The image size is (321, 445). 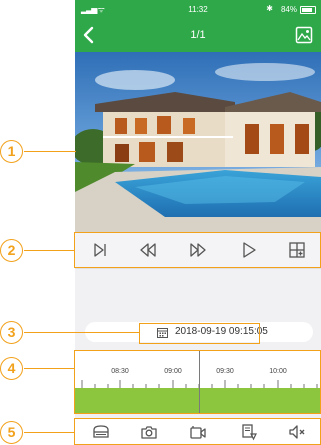 I want to click on callout-number: 4, so click(x=11, y=368).